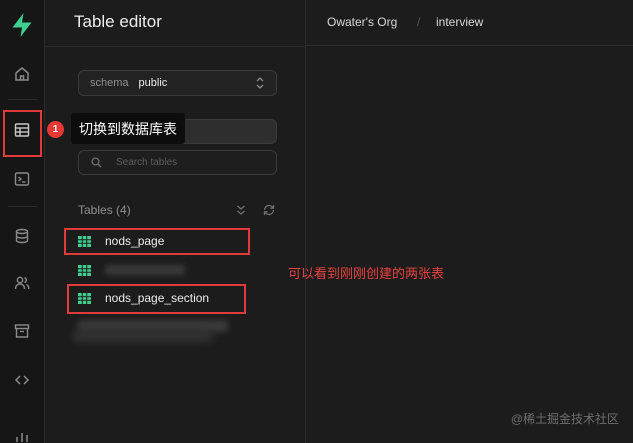 This screenshot has width=633, height=443. I want to click on table-grid-icon, so click(84, 270).